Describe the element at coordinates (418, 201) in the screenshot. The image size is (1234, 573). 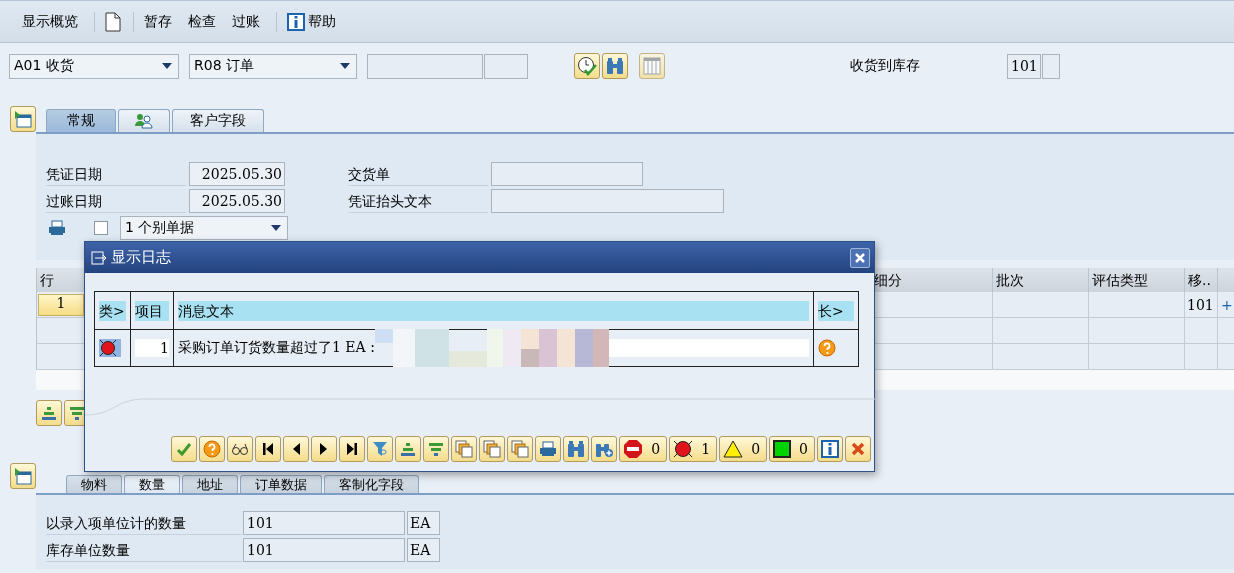
I see `field-label: 凭证抬头文本` at that location.